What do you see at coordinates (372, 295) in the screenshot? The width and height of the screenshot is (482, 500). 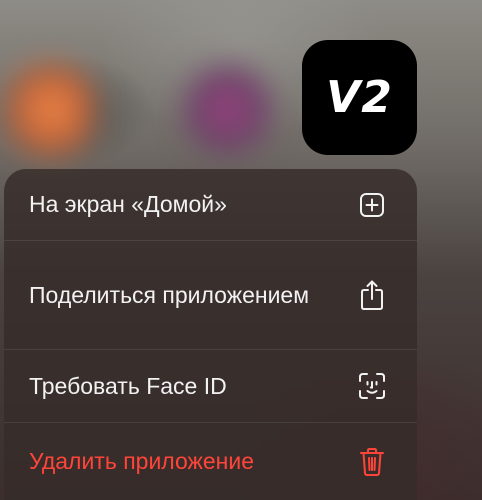 I see `share-icon` at bounding box center [372, 295].